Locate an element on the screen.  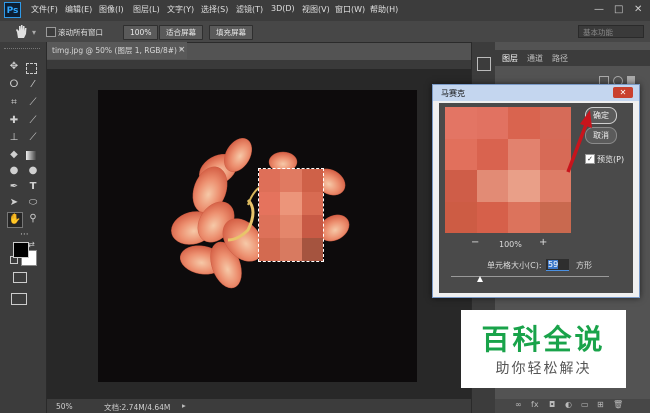
new-group-icon: ▭ is located at coordinates (585, 404).